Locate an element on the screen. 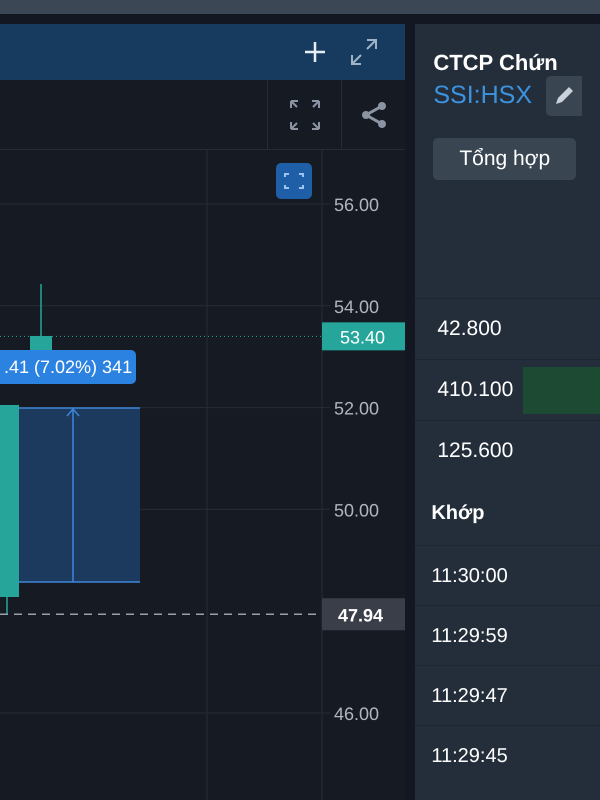  expand-icon is located at coordinates (364, 52).